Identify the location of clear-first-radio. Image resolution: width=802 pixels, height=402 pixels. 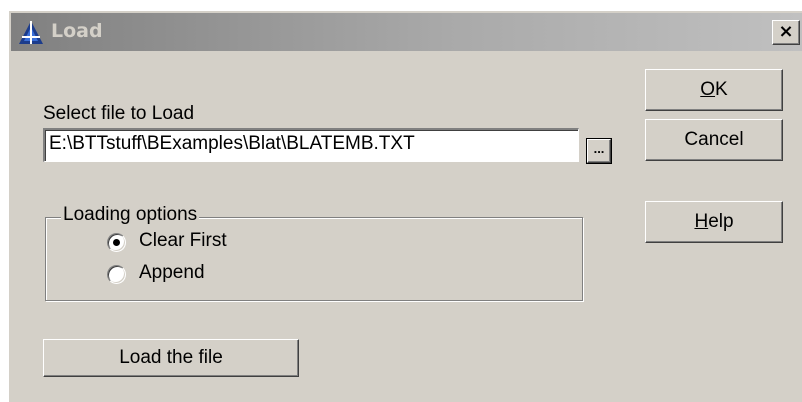
(116, 242).